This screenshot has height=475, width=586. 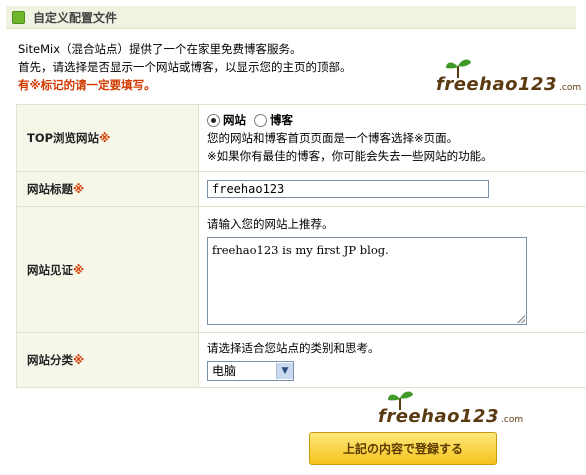 I want to click on logo-bottom-domain: .com, so click(x=512, y=420).